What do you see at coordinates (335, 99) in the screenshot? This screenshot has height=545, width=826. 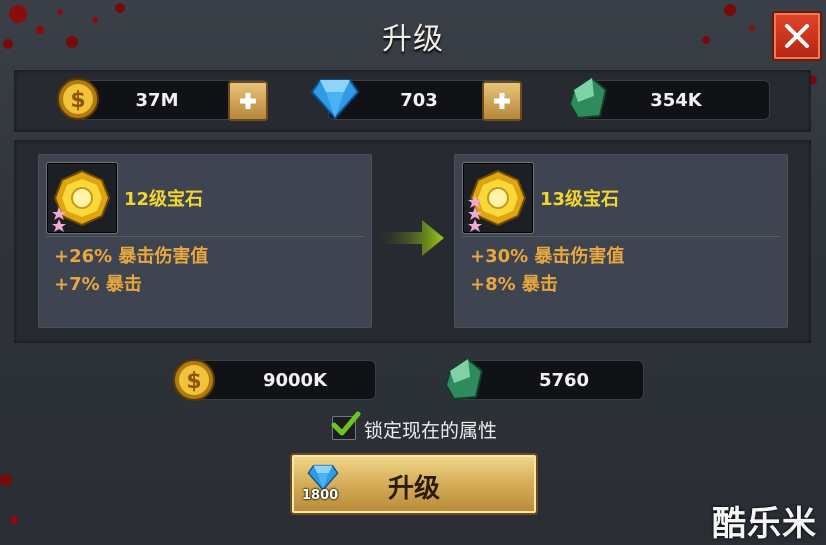 I see `diamond-icon` at bounding box center [335, 99].